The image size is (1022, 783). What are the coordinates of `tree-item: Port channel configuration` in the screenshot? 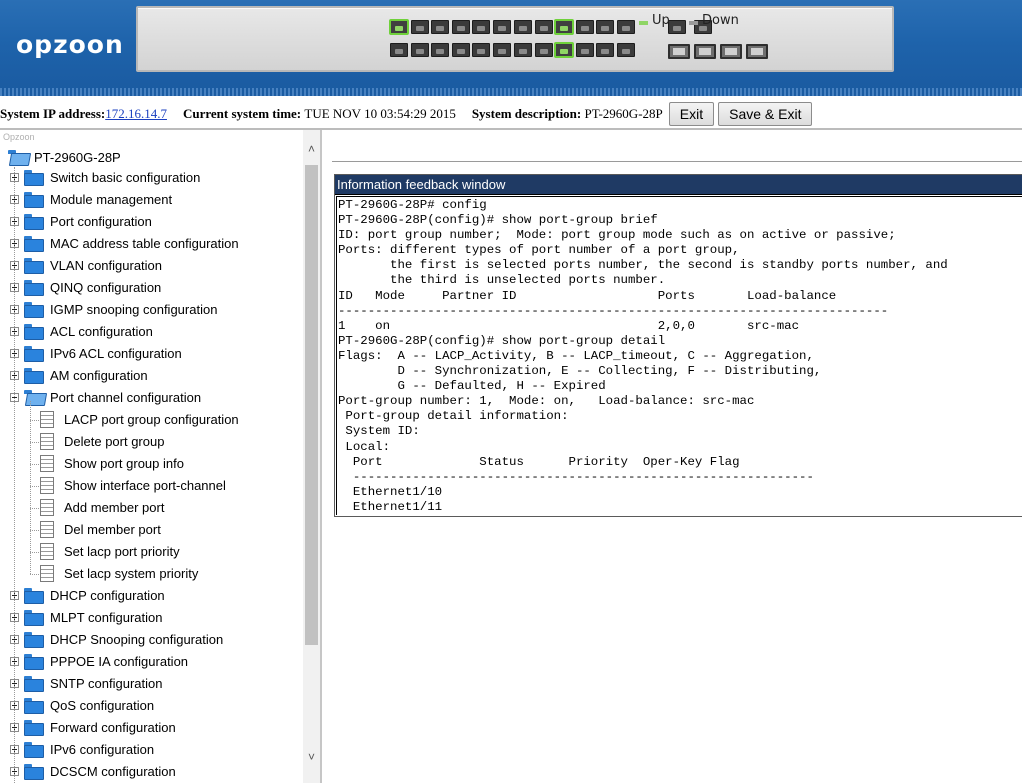 It's located at (105, 397).